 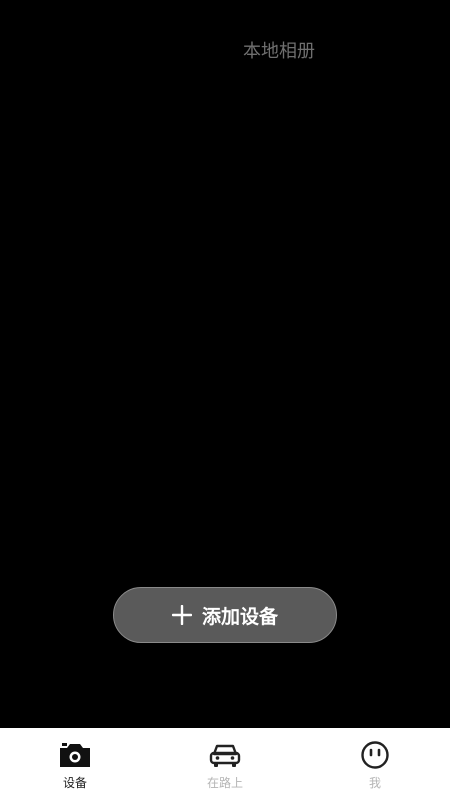 What do you see at coordinates (279, 52) in the screenshot?
I see `local-album-tab: 本地相册` at bounding box center [279, 52].